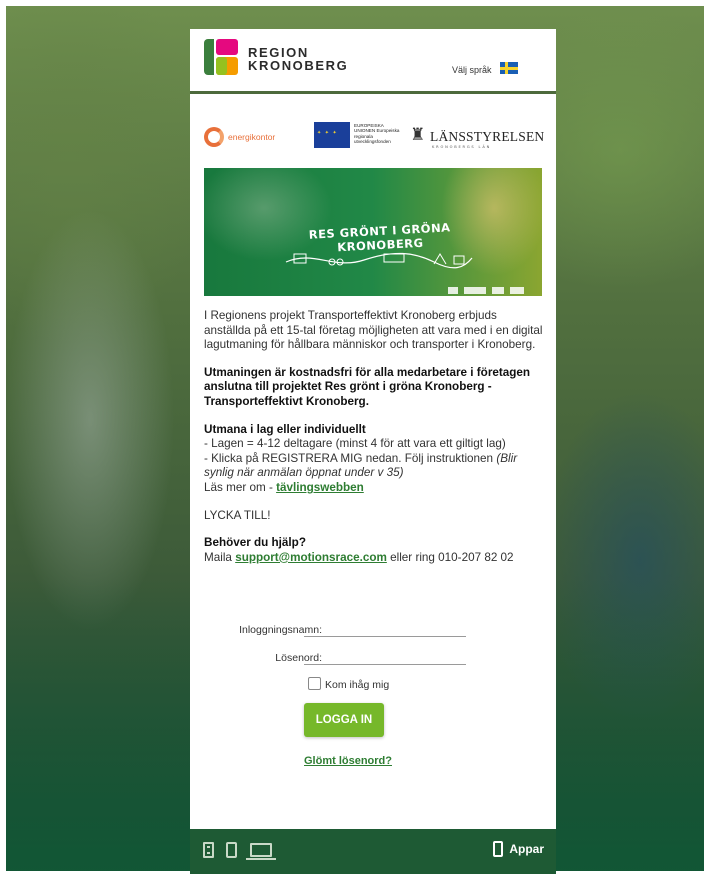  I want to click on transport-doodle-icon, so click(379, 260).